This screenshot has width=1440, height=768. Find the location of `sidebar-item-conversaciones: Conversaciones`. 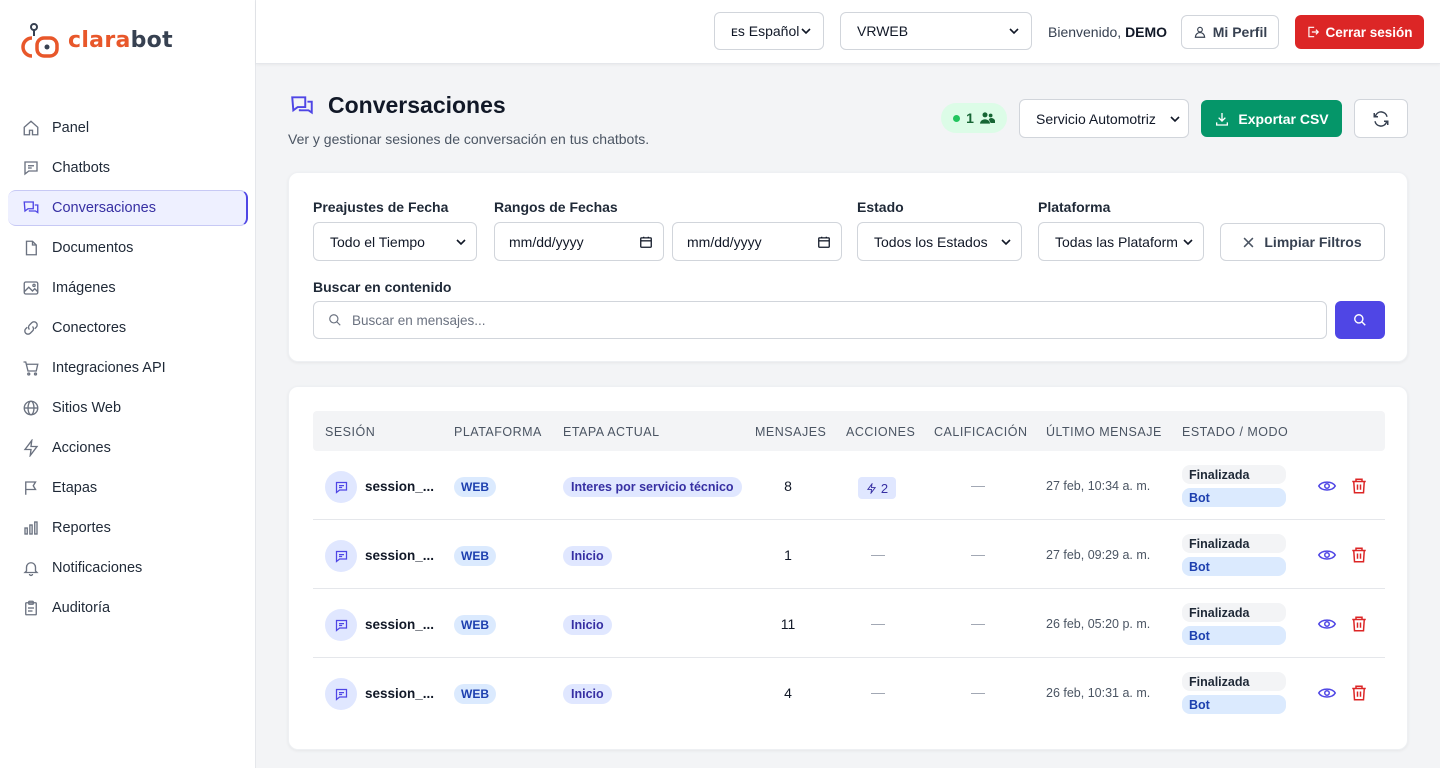

sidebar-item-conversaciones: Conversaciones is located at coordinates (128, 208).